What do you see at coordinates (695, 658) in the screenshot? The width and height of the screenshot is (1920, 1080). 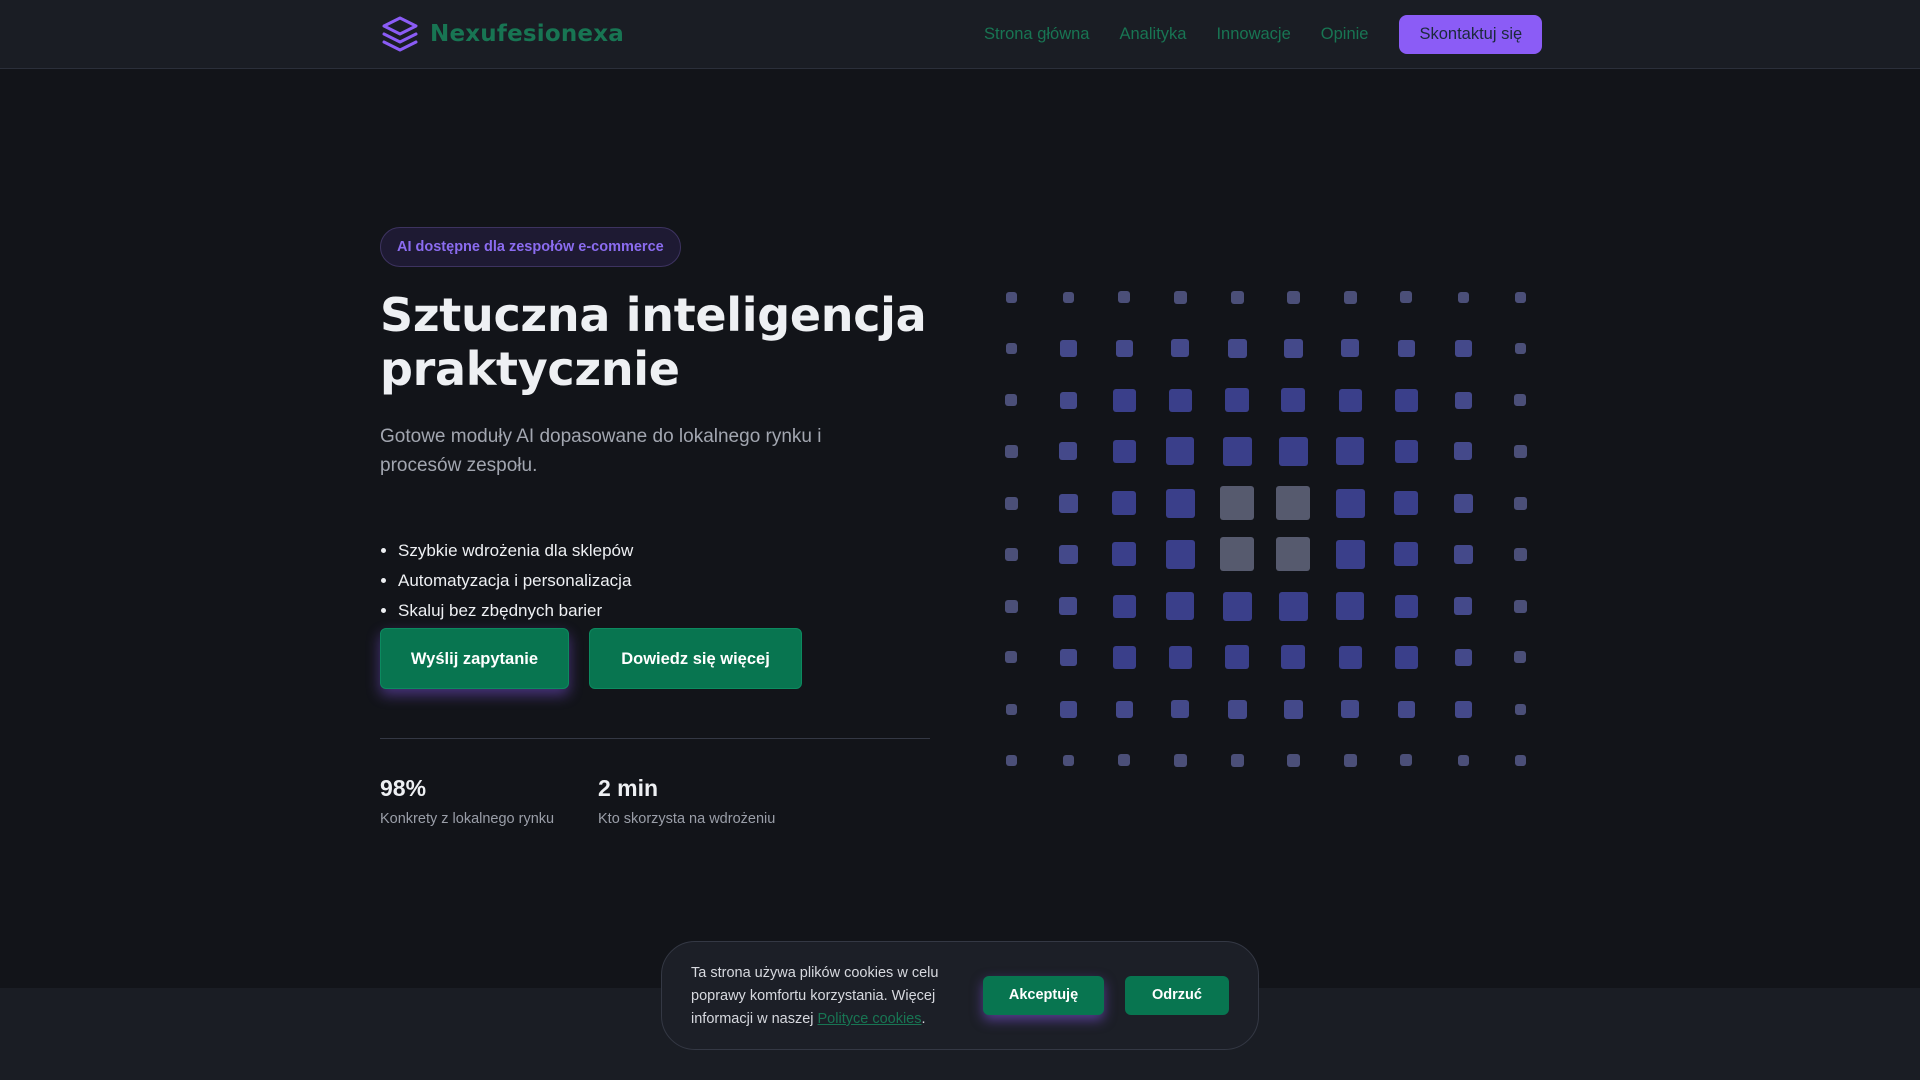 I see `learn-more-button: Dowiedz się więcej` at bounding box center [695, 658].